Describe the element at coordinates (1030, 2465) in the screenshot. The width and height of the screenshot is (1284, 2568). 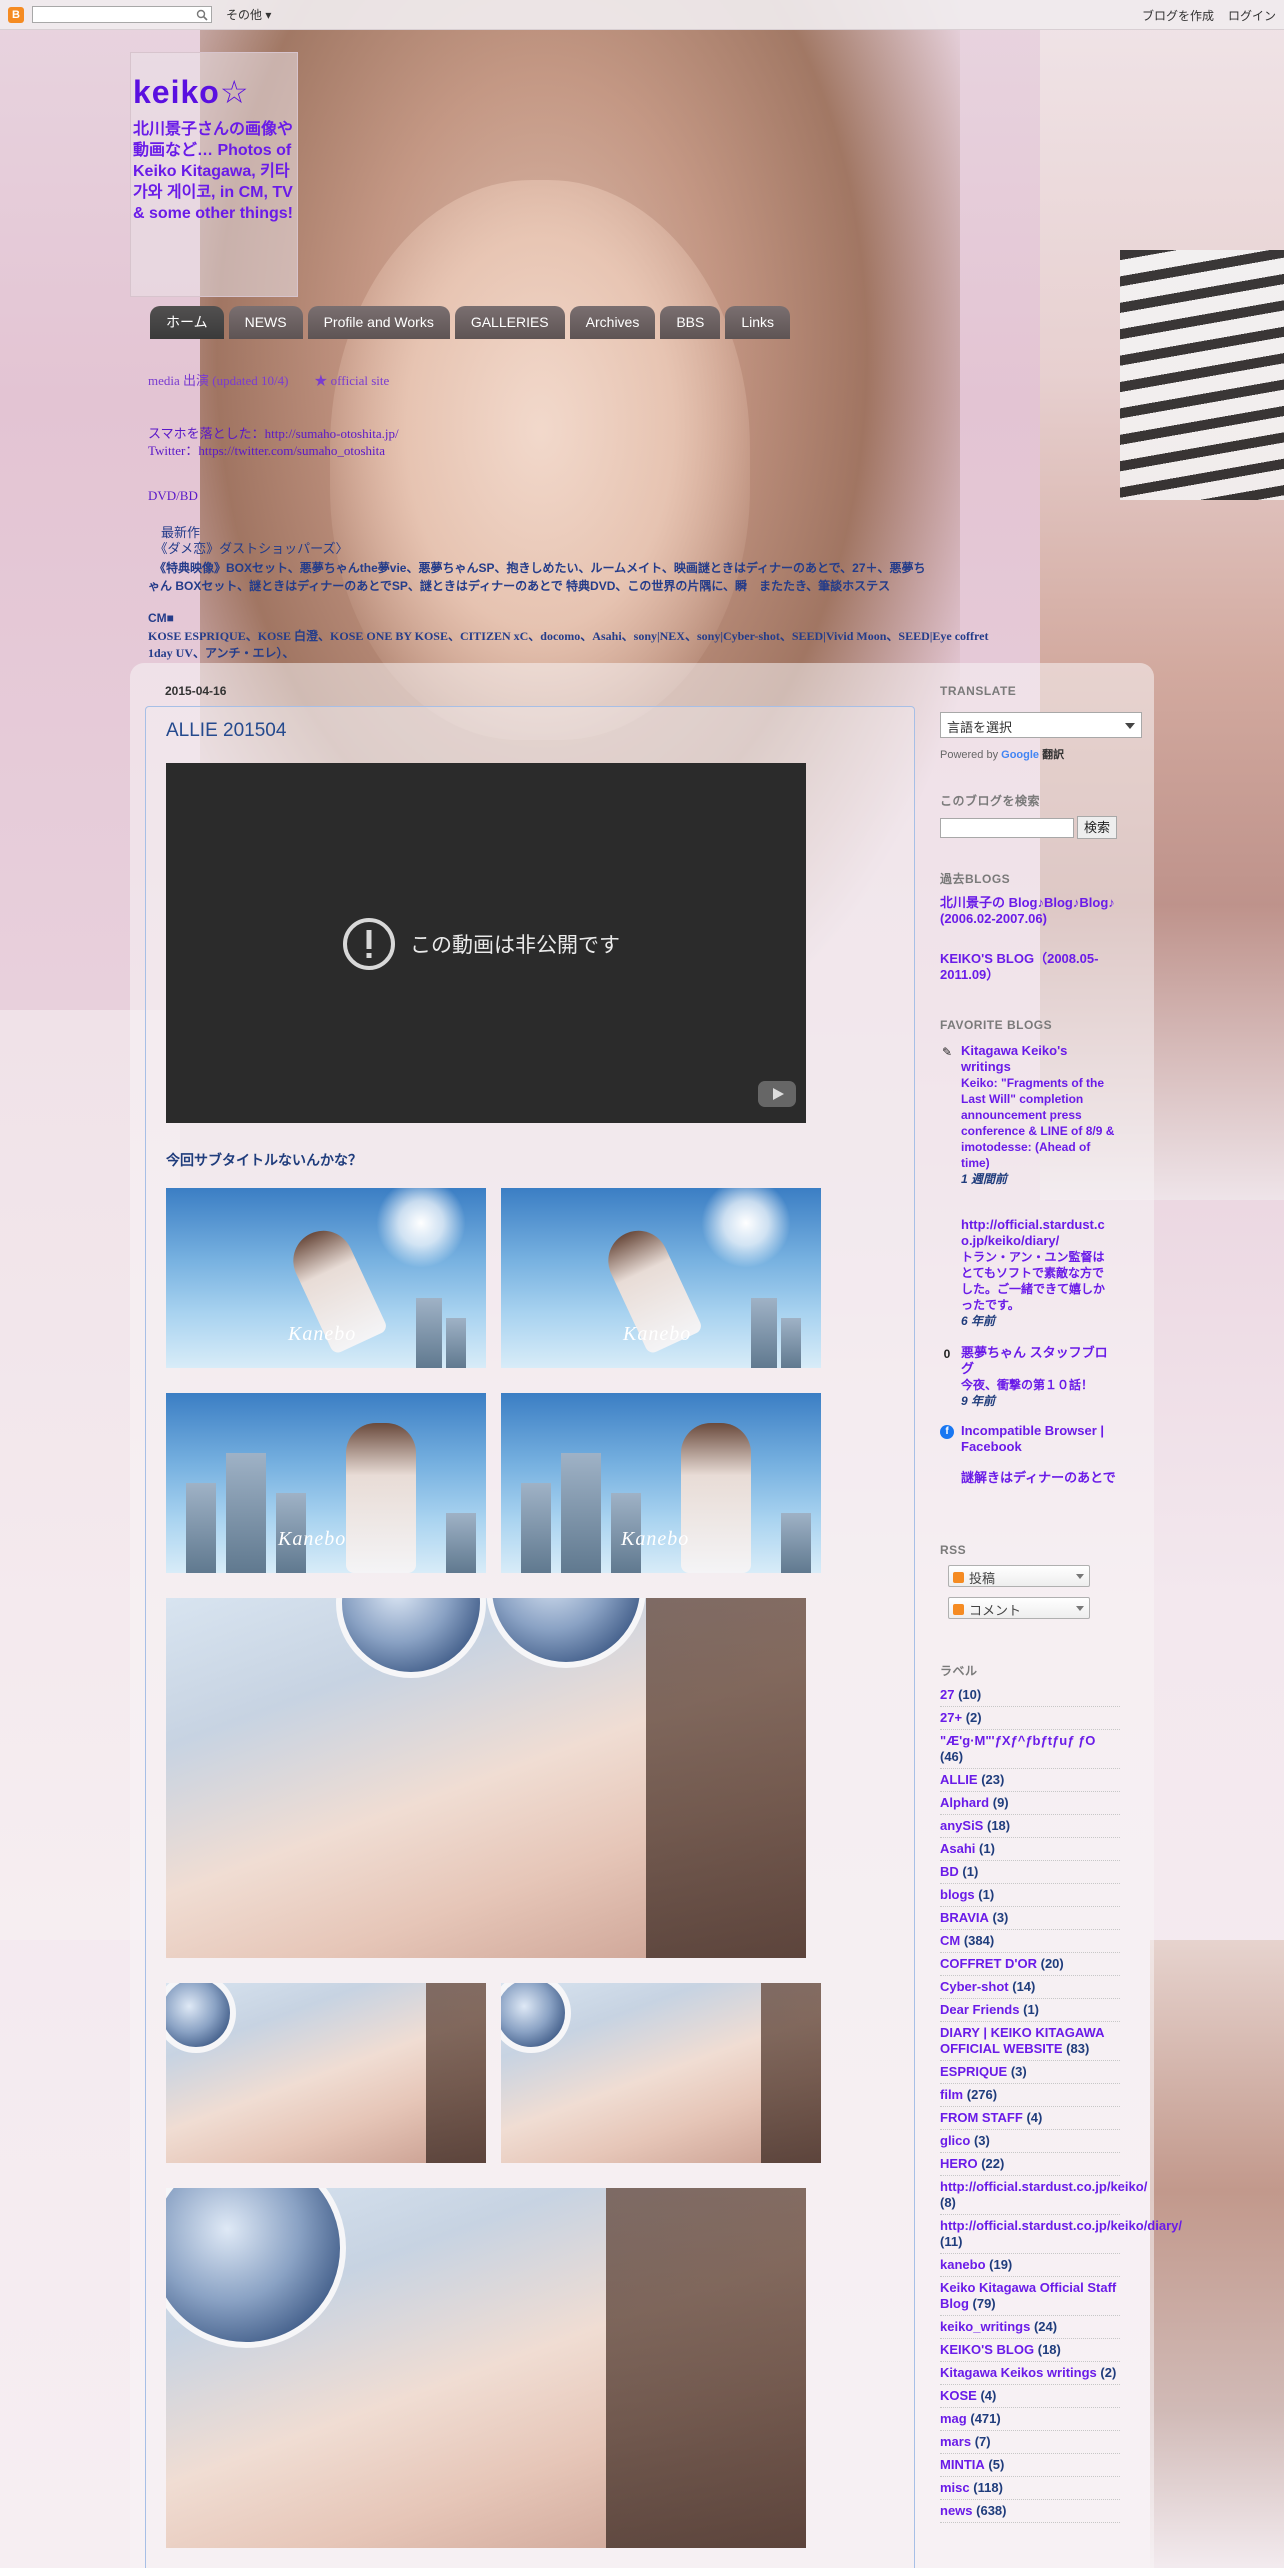
I see `label-item: MINTIA (5)` at that location.